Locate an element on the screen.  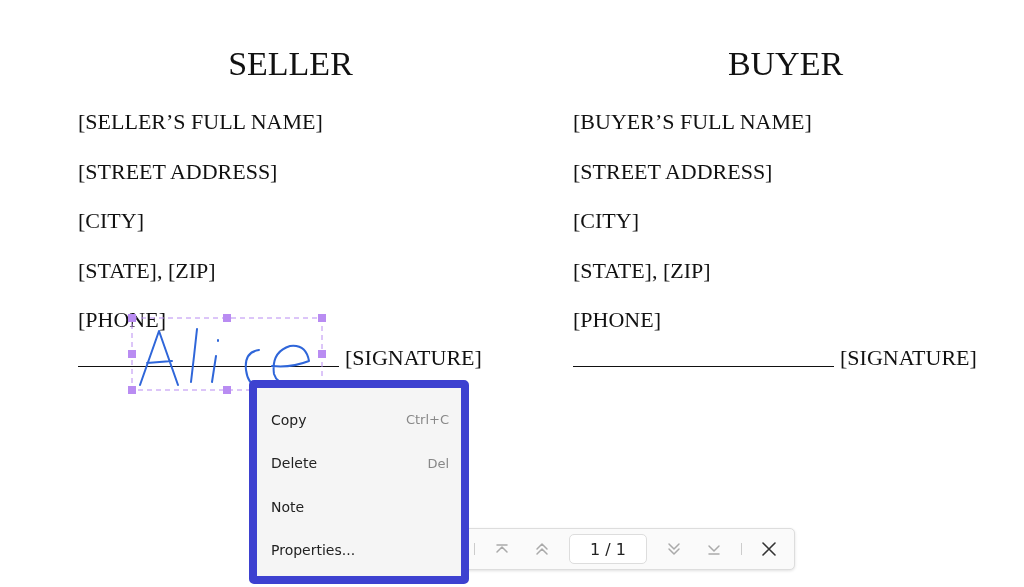
menu-label: Note is located at coordinates (288, 506).